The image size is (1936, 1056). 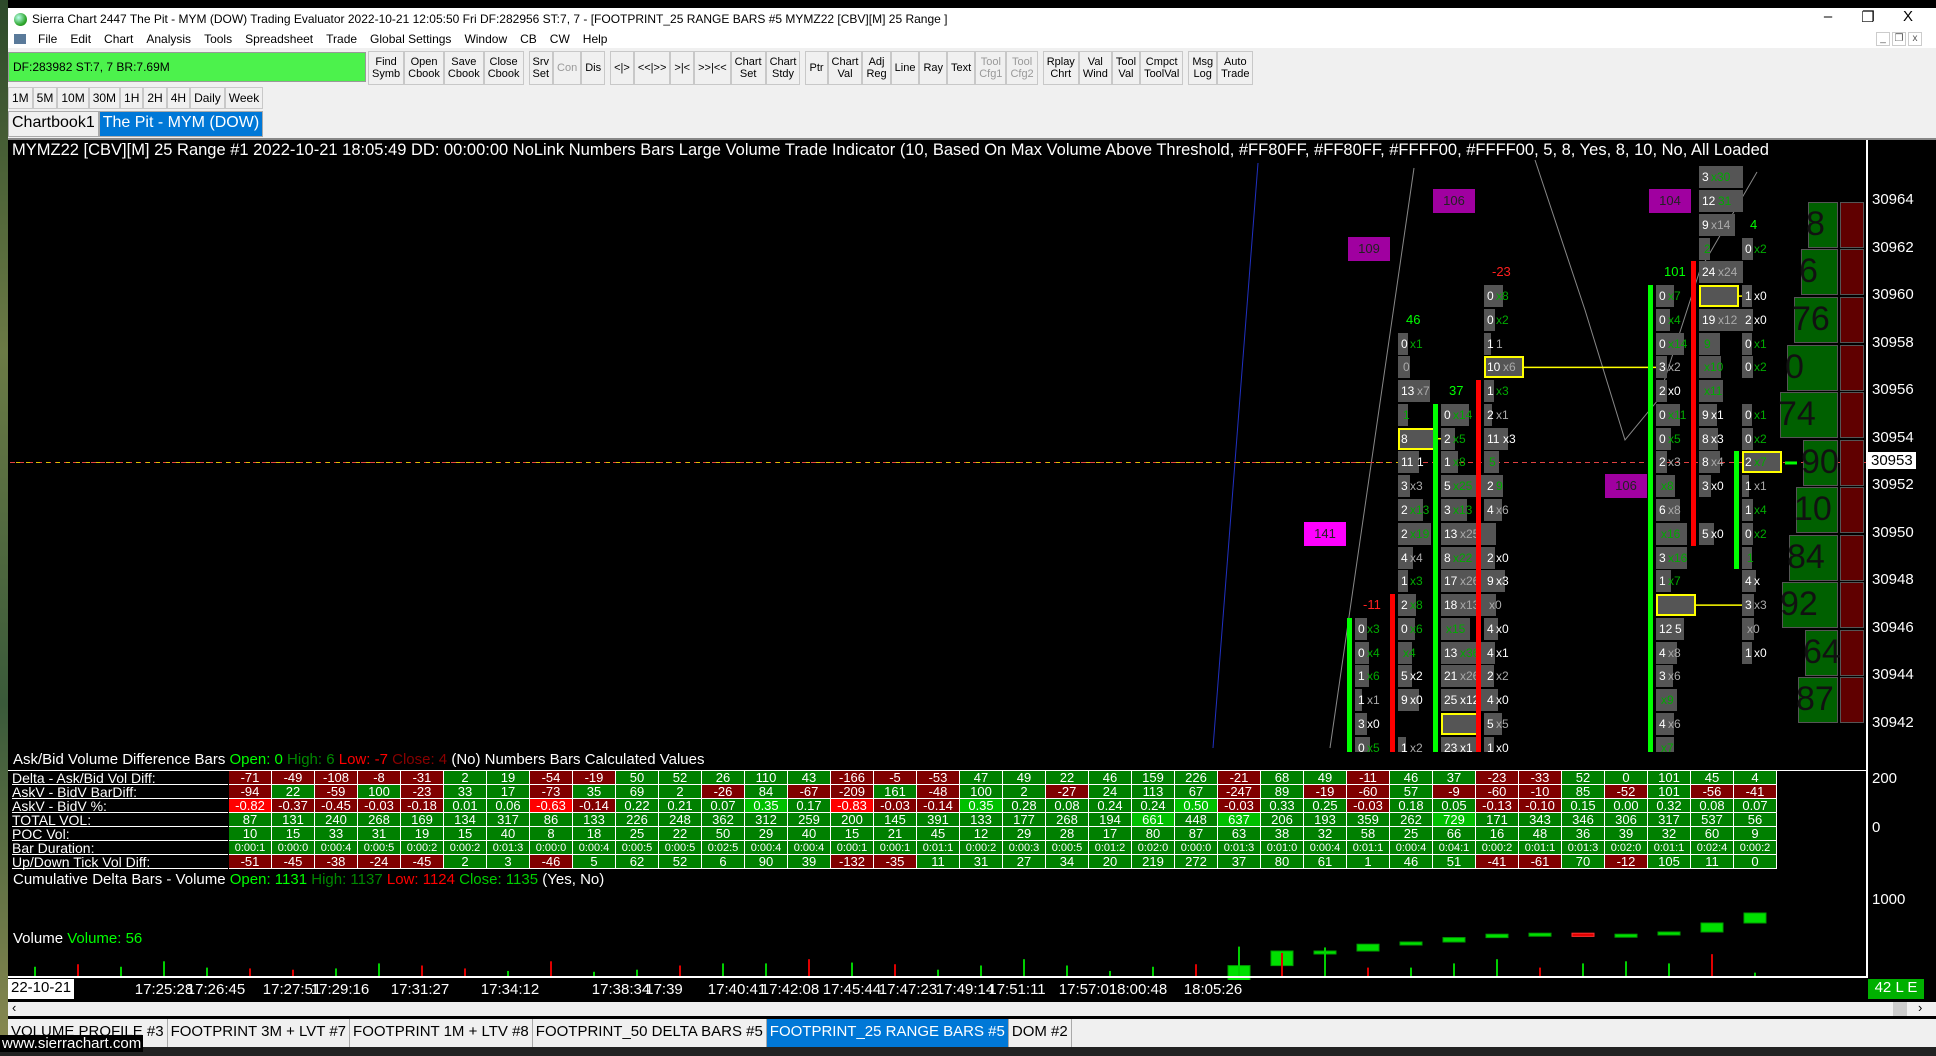 I want to click on footprint-bid: 18, so click(x=1451, y=605).